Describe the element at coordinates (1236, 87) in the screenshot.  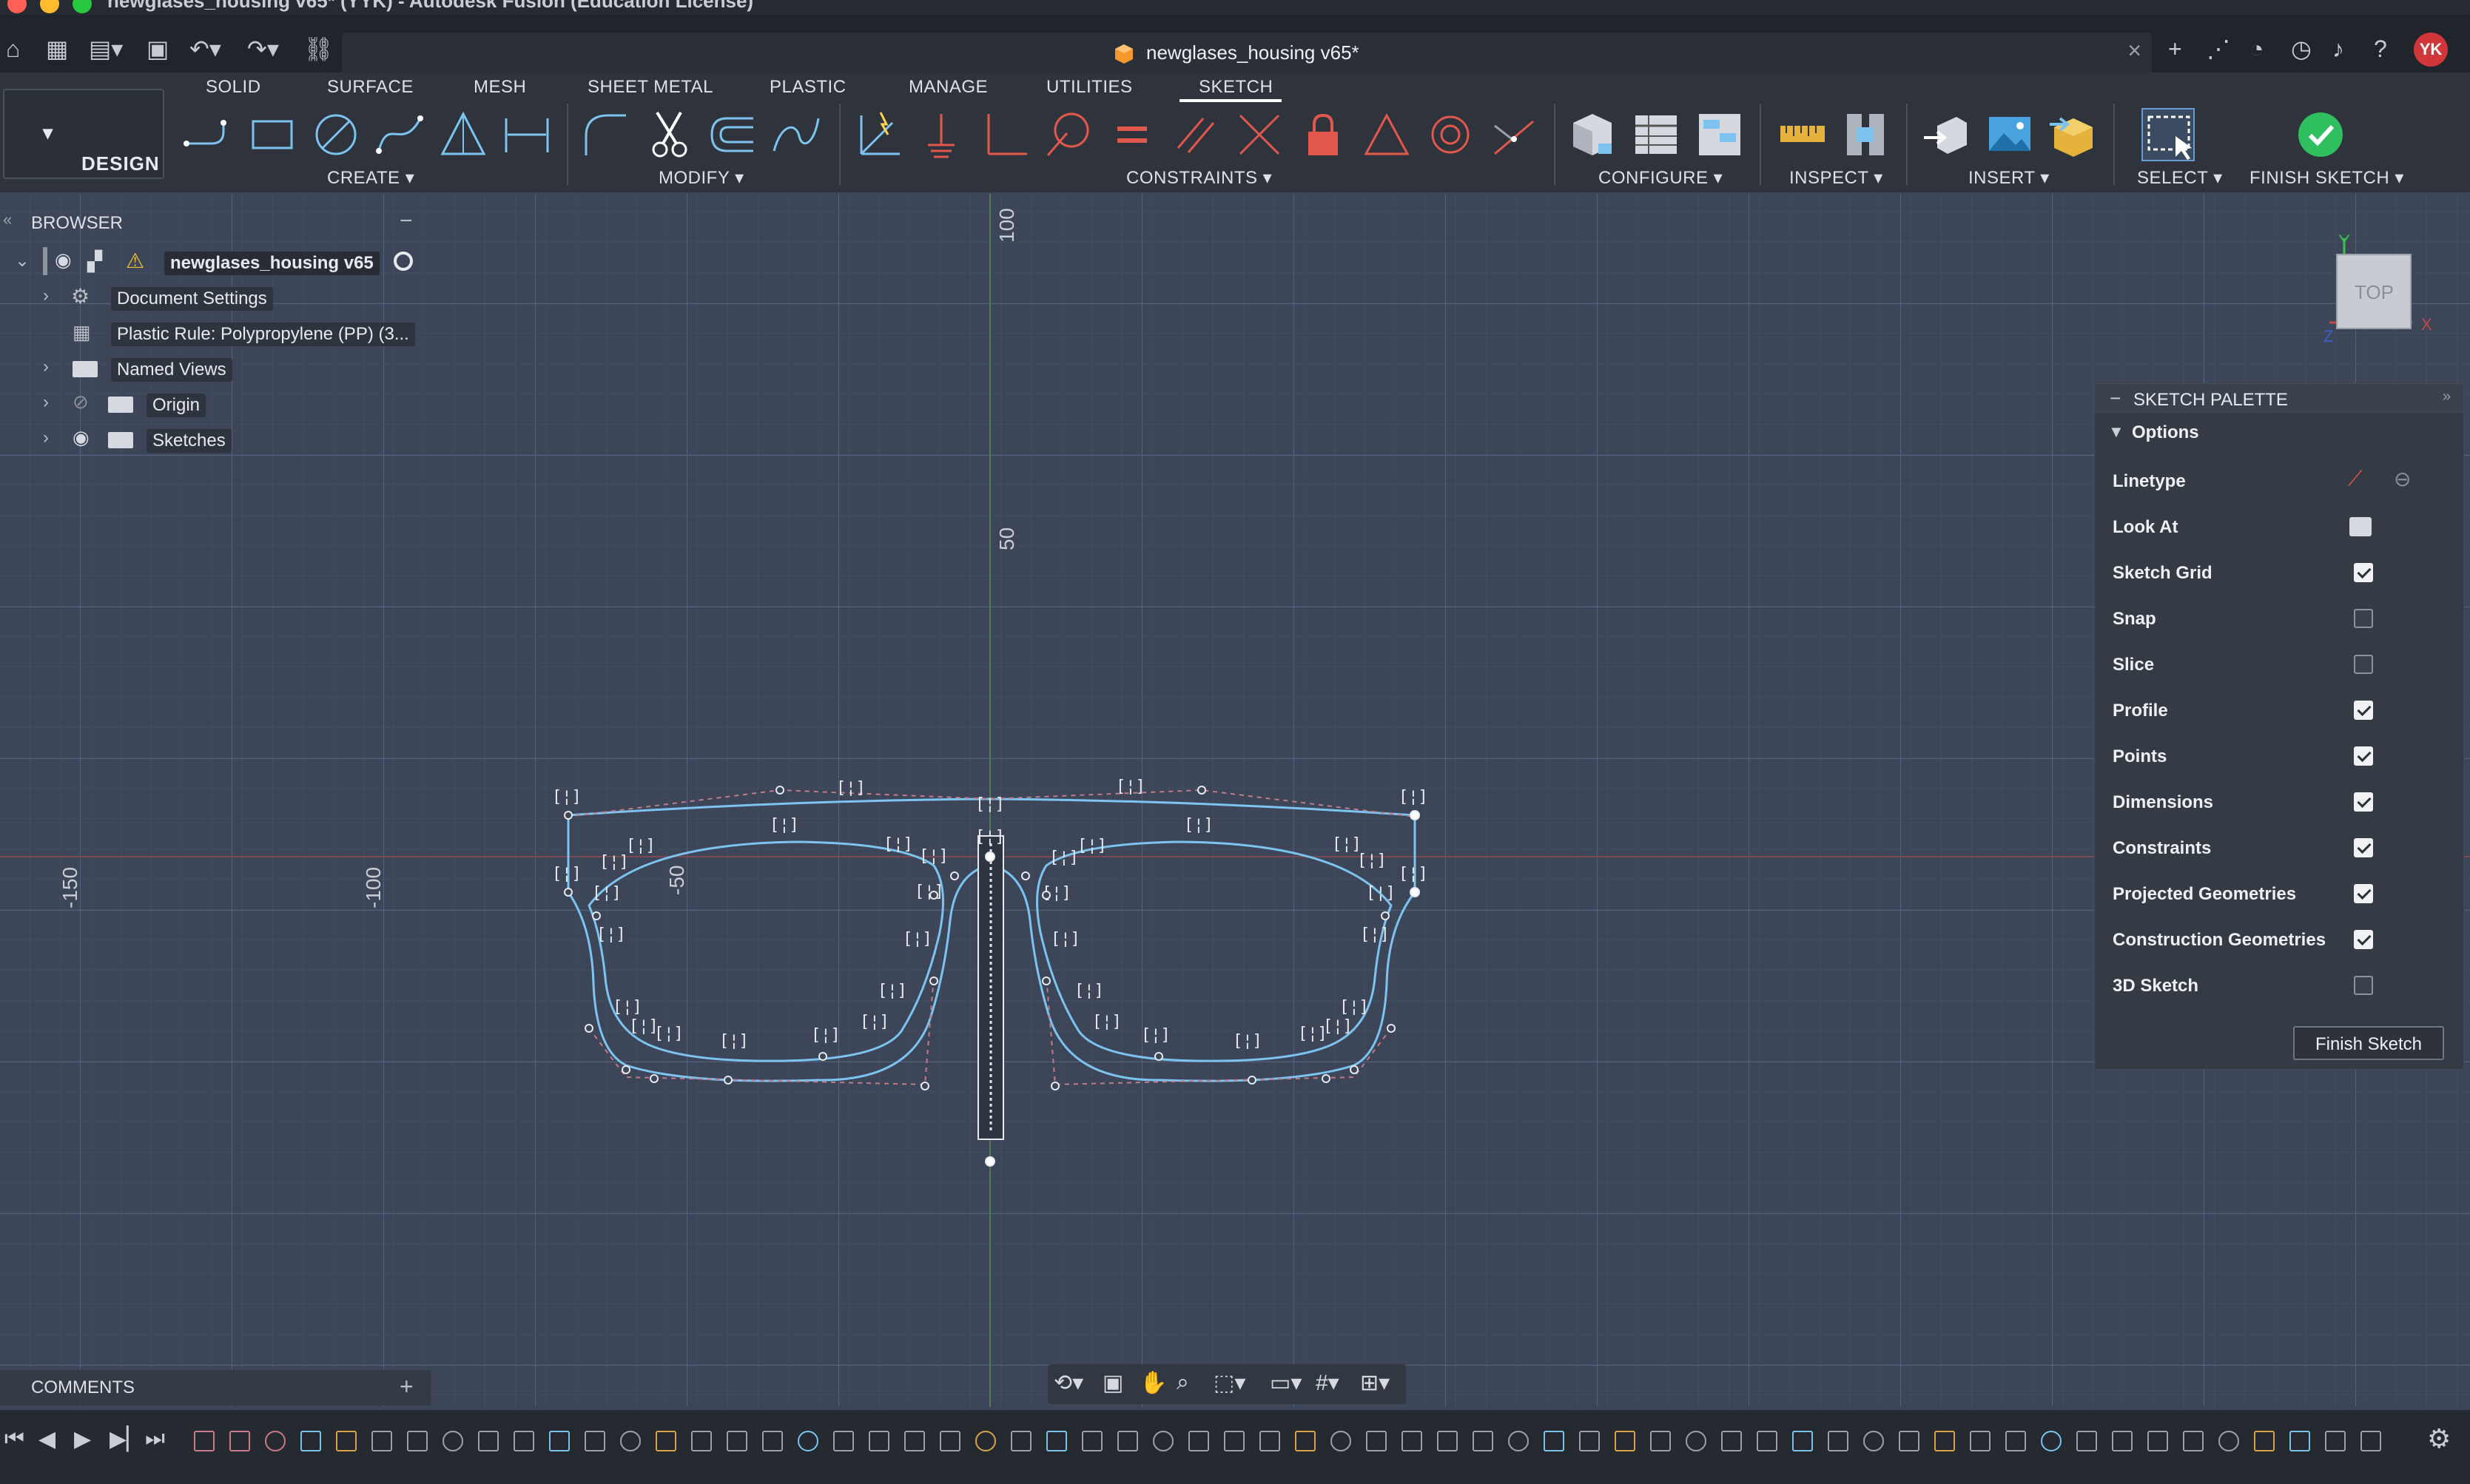
I see `tab-sketch: SKETCH` at that location.